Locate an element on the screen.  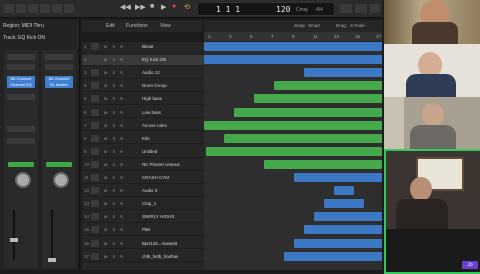
help-button is located at coordinates (33, 8).